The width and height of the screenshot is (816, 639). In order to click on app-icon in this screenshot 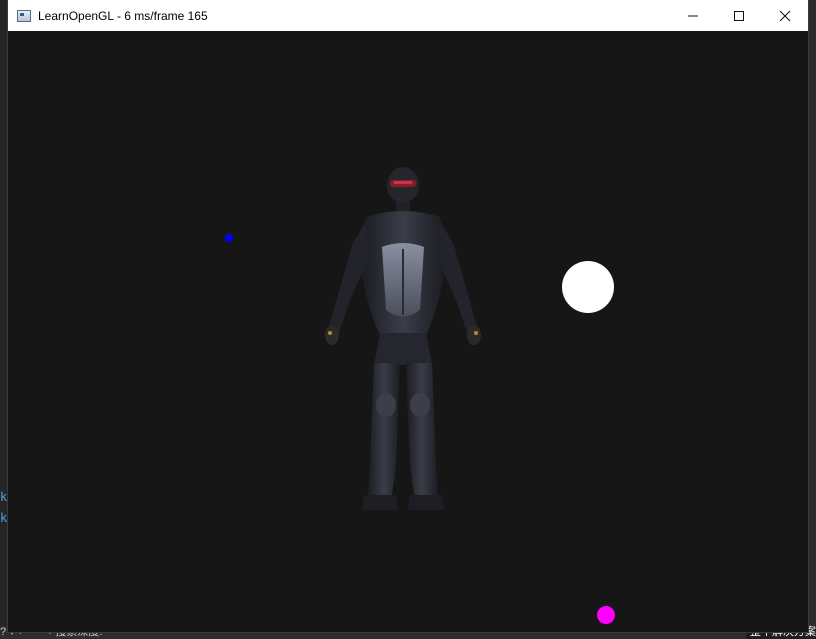, I will do `click(24, 15)`.